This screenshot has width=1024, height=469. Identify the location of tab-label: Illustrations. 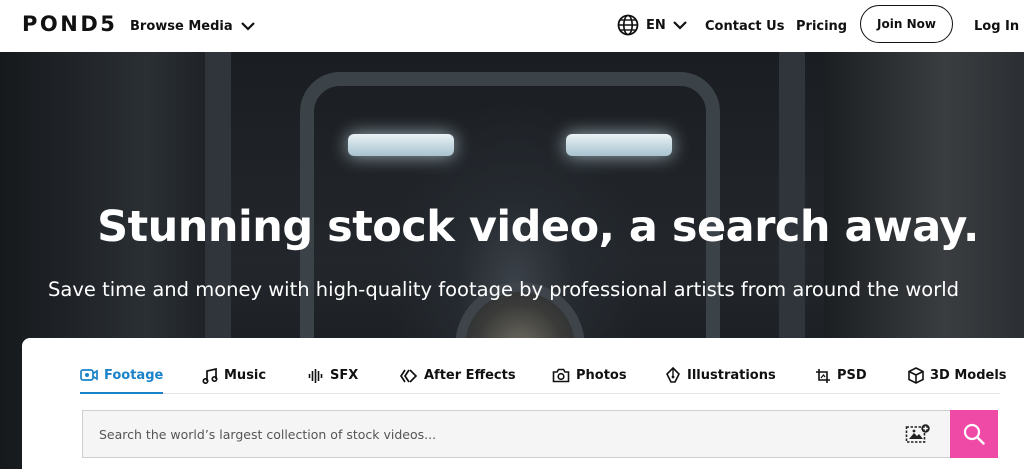
(731, 375).